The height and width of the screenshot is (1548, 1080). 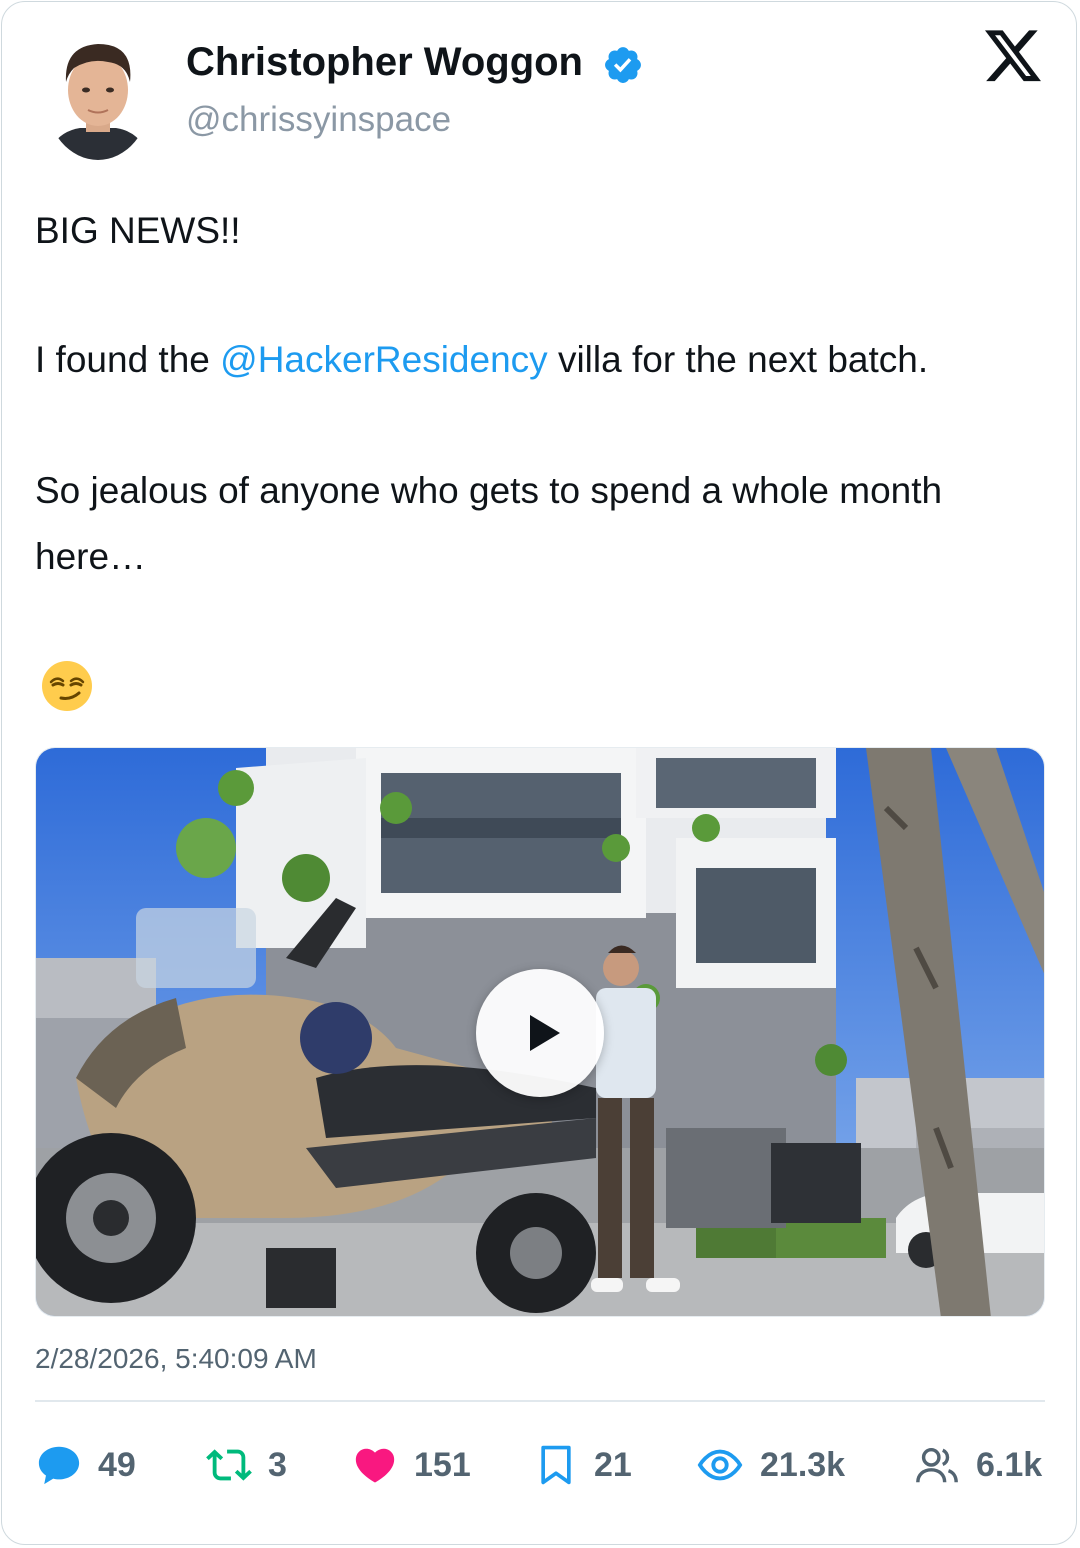 I want to click on author-handle: @chrissyinspace, so click(x=318, y=120).